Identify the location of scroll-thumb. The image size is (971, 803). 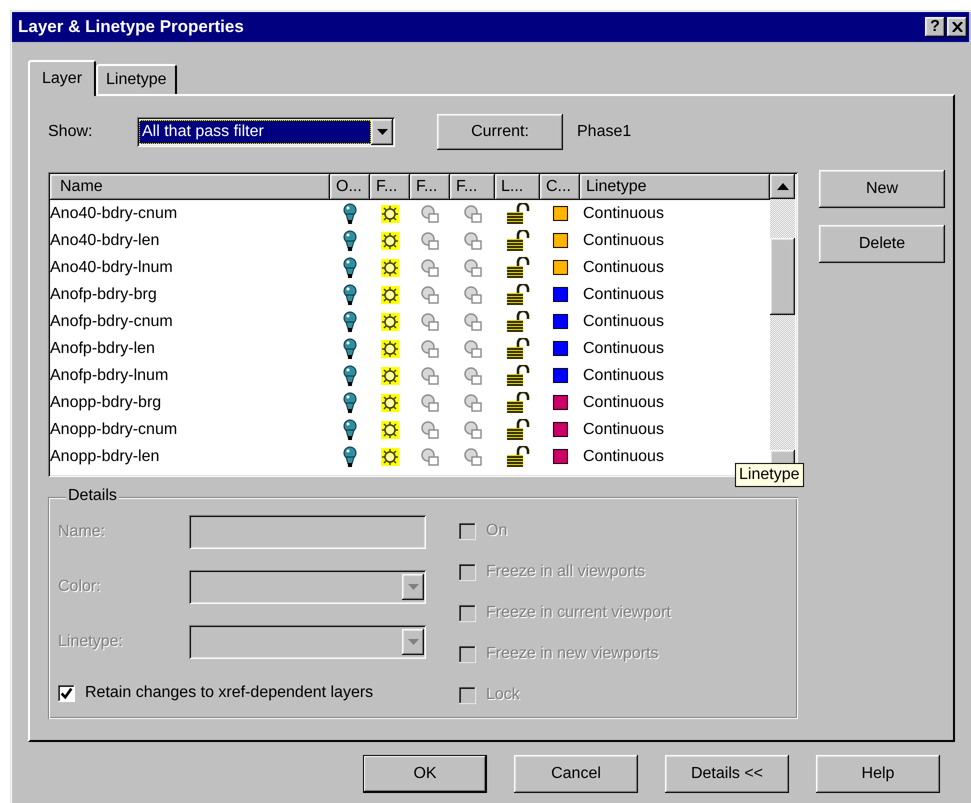
(782, 276).